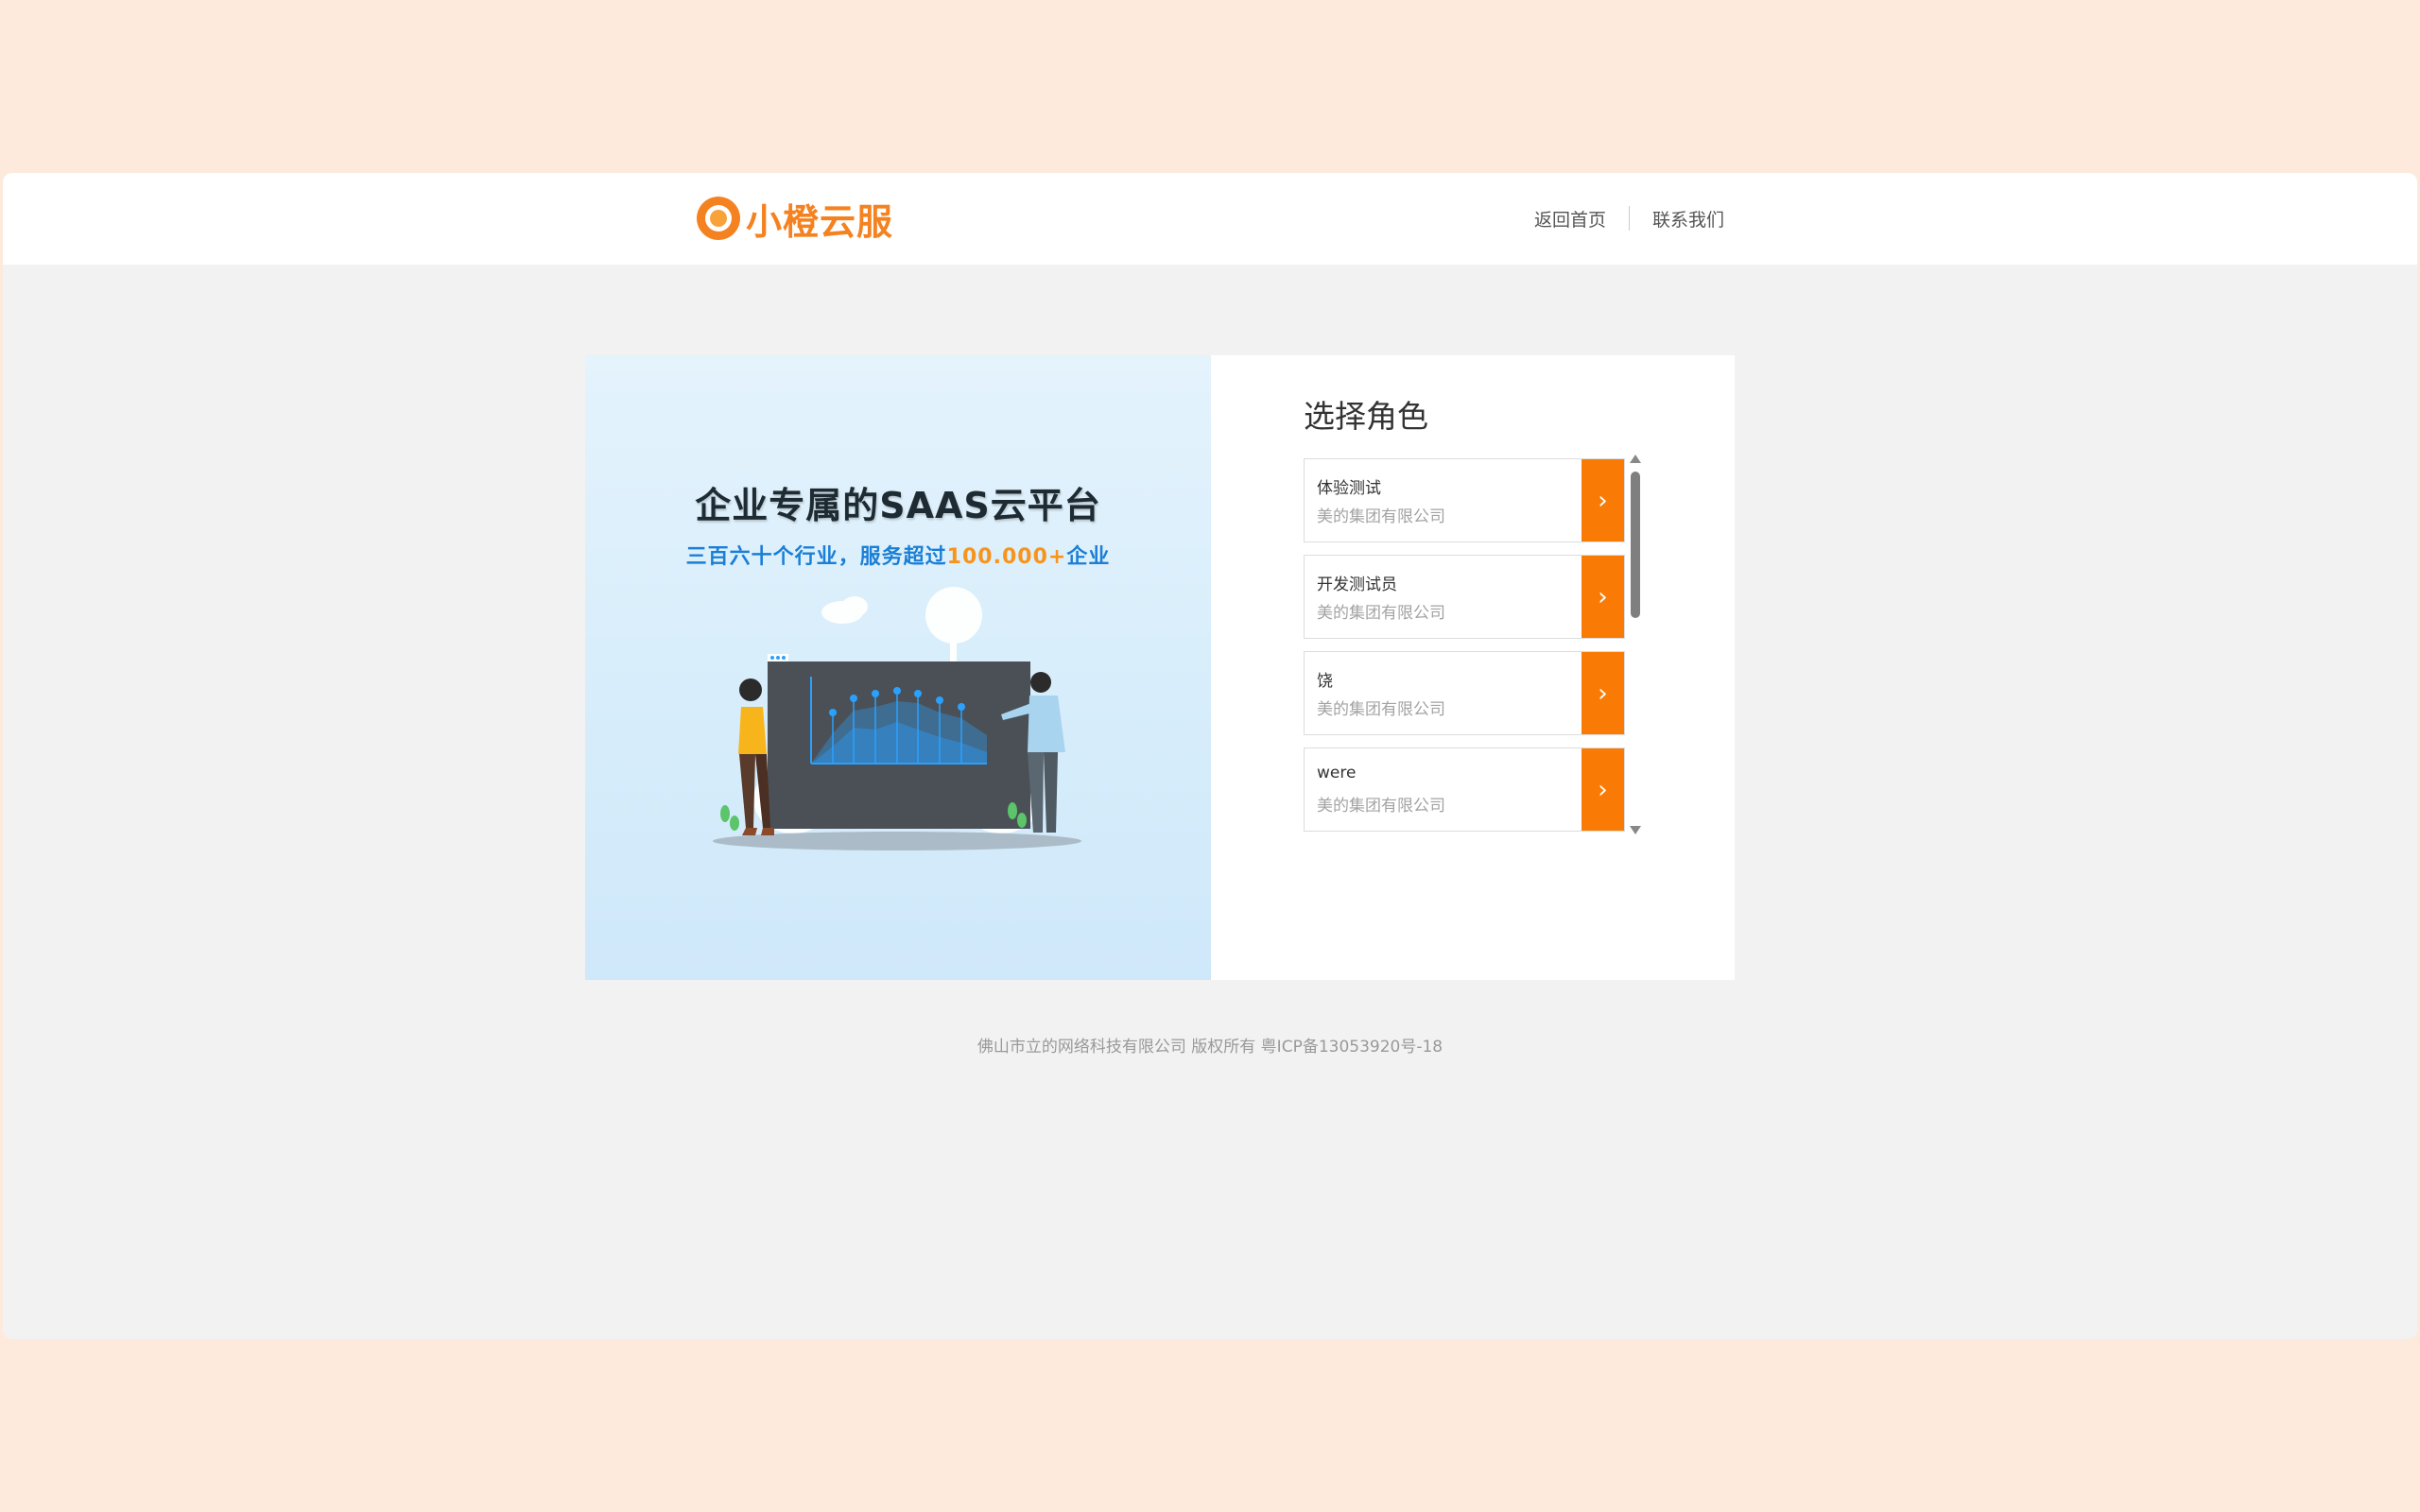 The image size is (2420, 1512). I want to click on role-name: 开发测试员, so click(1357, 585).